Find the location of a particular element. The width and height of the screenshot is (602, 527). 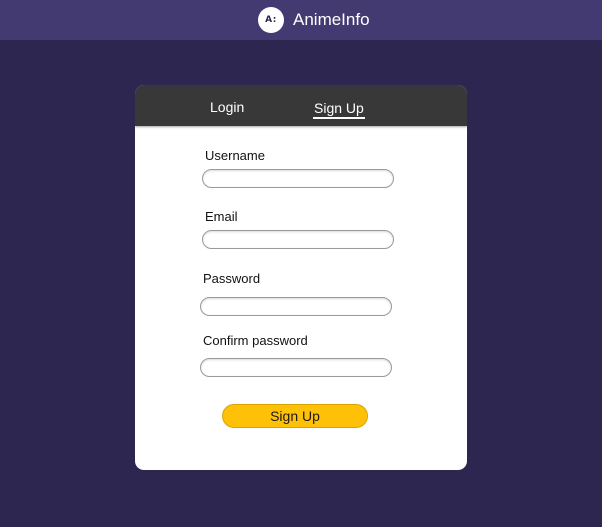

top-nav-bar: A: AnimeInfo is located at coordinates (301, 20).